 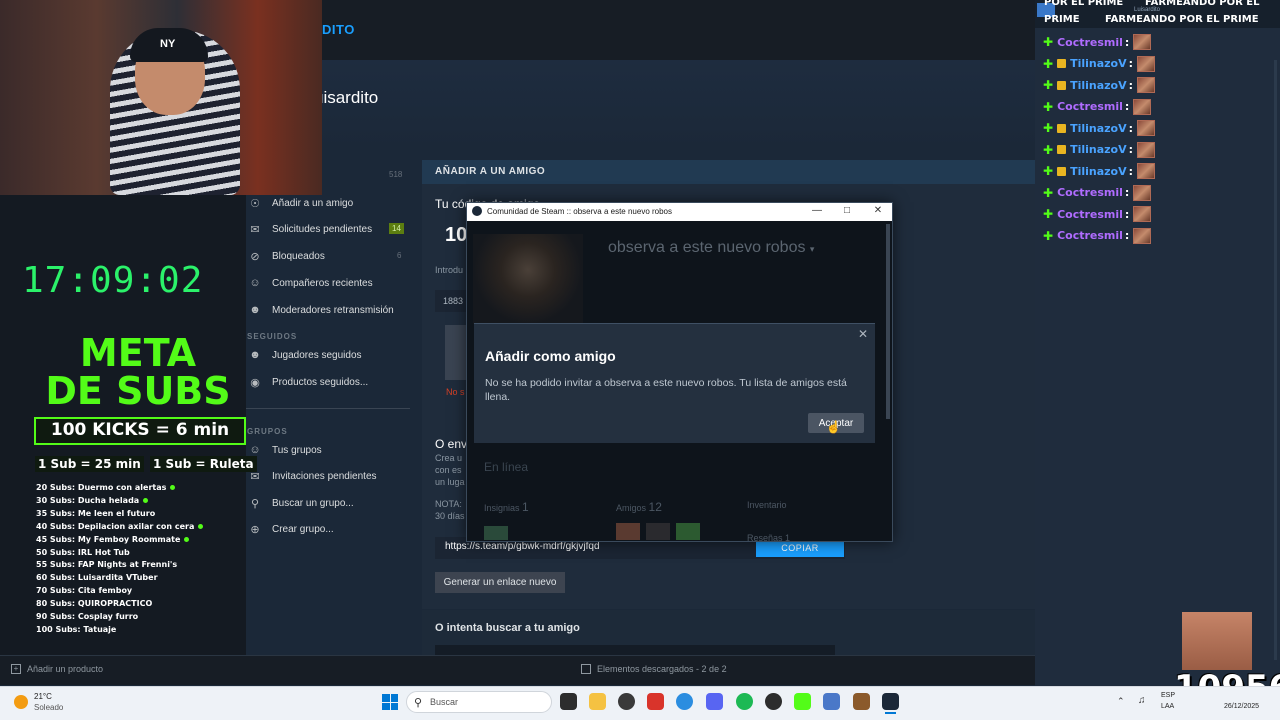 What do you see at coordinates (635, 650) in the screenshot?
I see `search-friend-input` at bounding box center [635, 650].